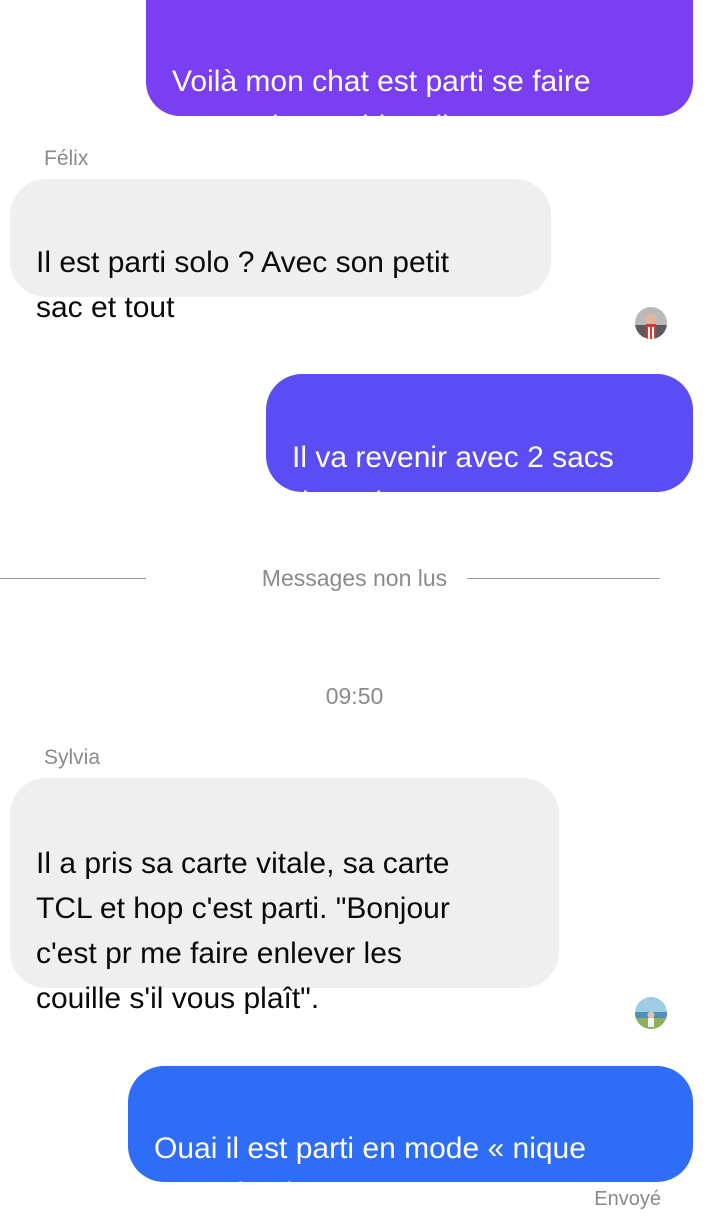 This screenshot has width=709, height=1216. I want to click on message-timestamp: 09:50, so click(354, 696).